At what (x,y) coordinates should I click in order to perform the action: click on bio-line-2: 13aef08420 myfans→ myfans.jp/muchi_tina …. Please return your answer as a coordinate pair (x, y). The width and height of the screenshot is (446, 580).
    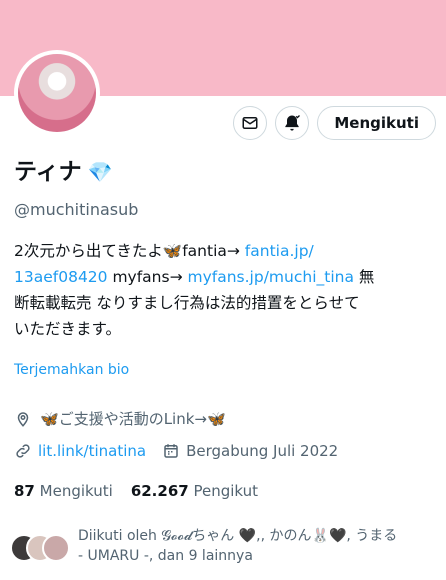
    Looking at the image, I should click on (222, 277).